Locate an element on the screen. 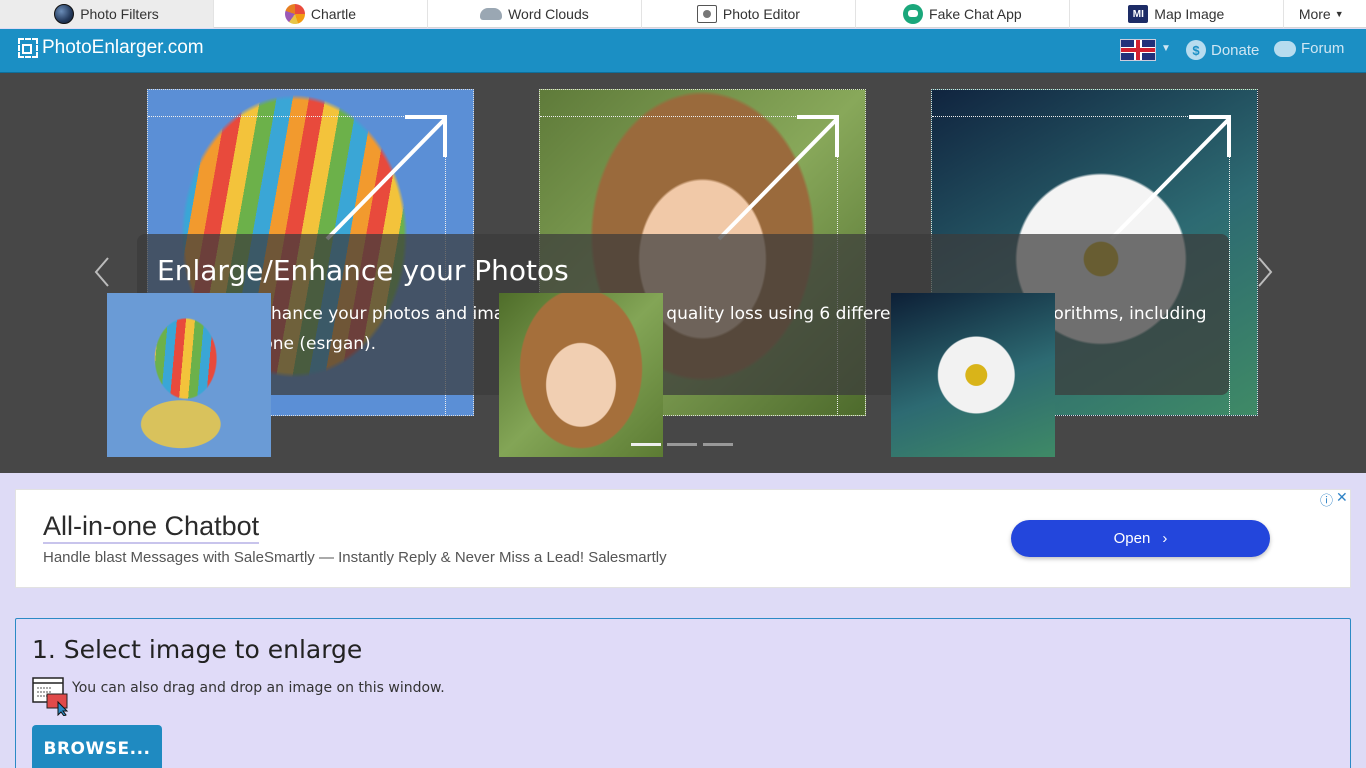 This screenshot has width=1366, height=768. cloud-icon is located at coordinates (491, 14).